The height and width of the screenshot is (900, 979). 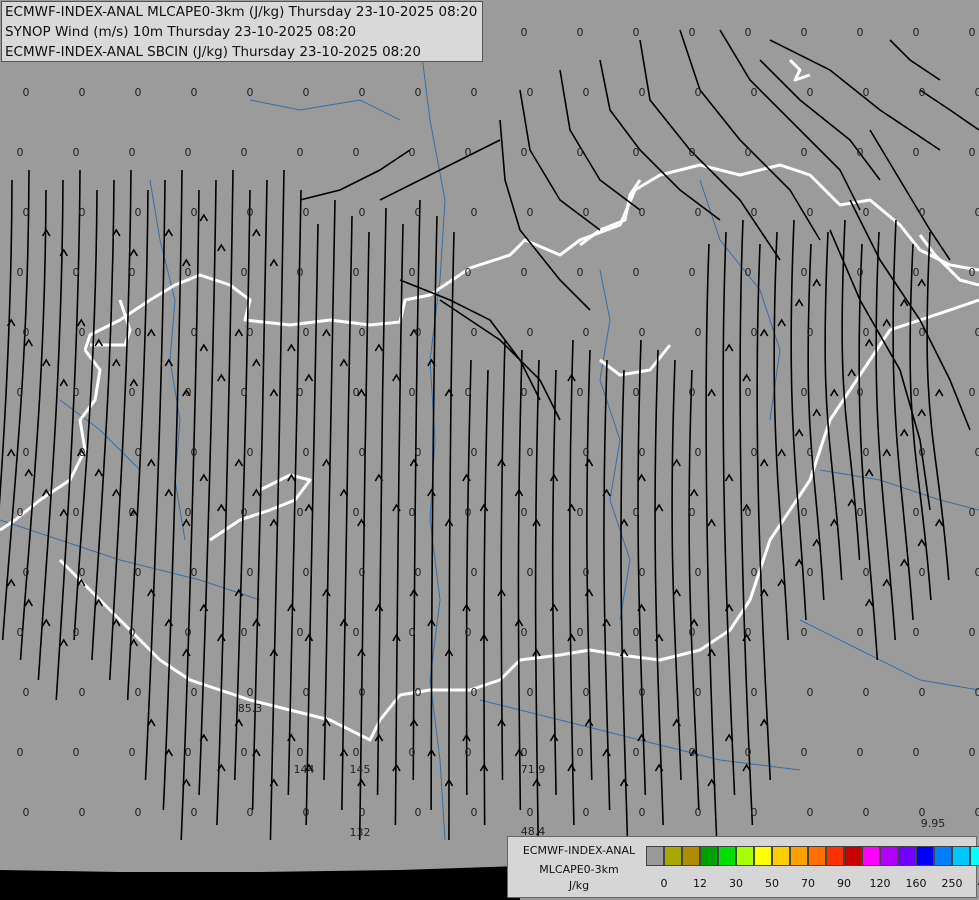 What do you see at coordinates (772, 883) in the screenshot?
I see `legend-tick-label: 50` at bounding box center [772, 883].